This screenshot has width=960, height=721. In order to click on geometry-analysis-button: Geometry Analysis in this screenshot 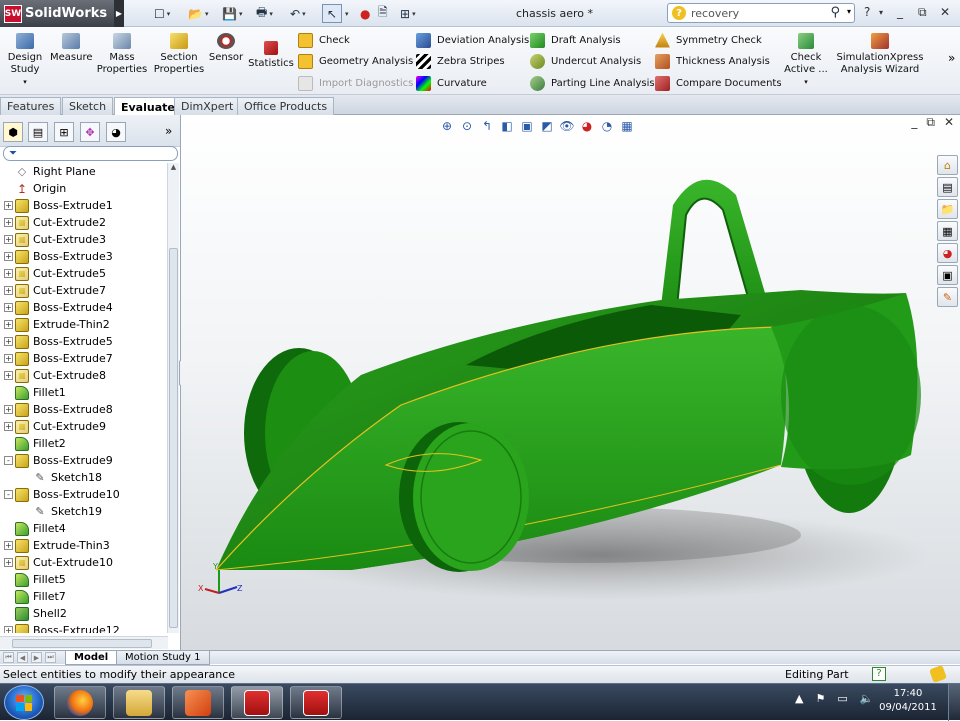, I will do `click(355, 61)`.